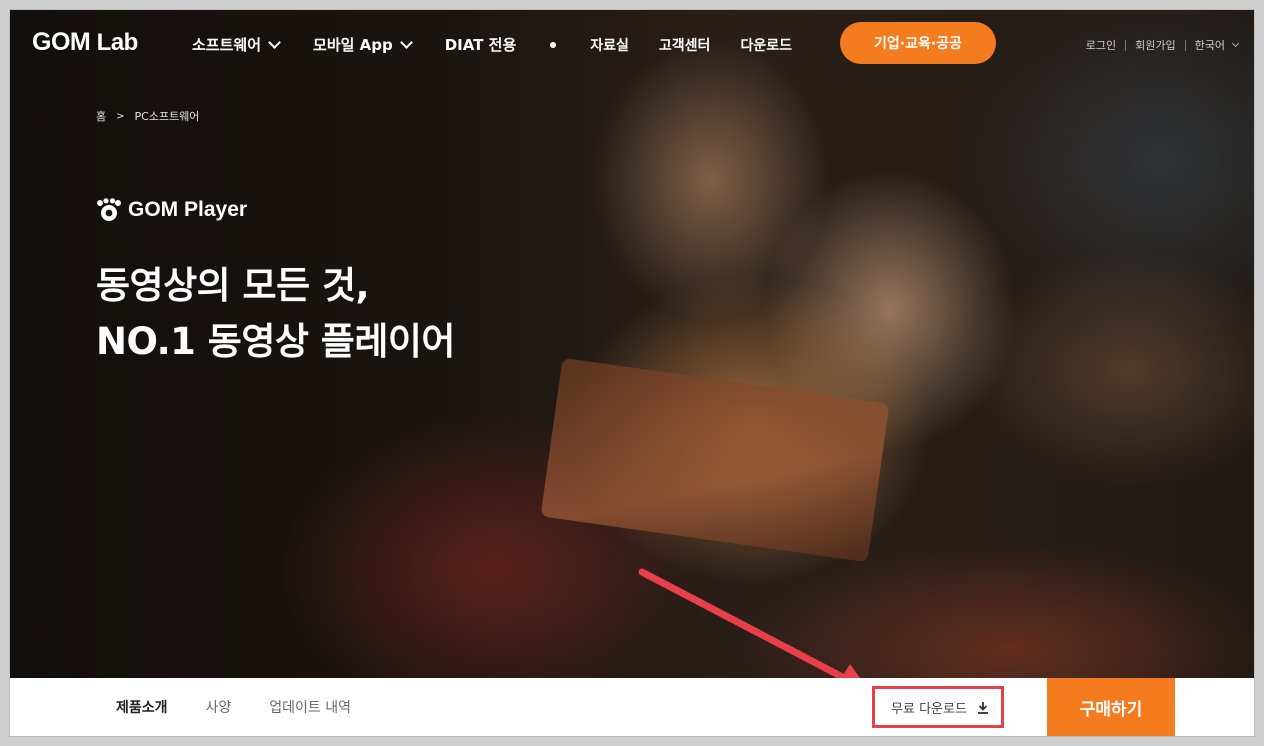 The height and width of the screenshot is (746, 1264). I want to click on menu-diat: DIAT 전용, so click(481, 44).